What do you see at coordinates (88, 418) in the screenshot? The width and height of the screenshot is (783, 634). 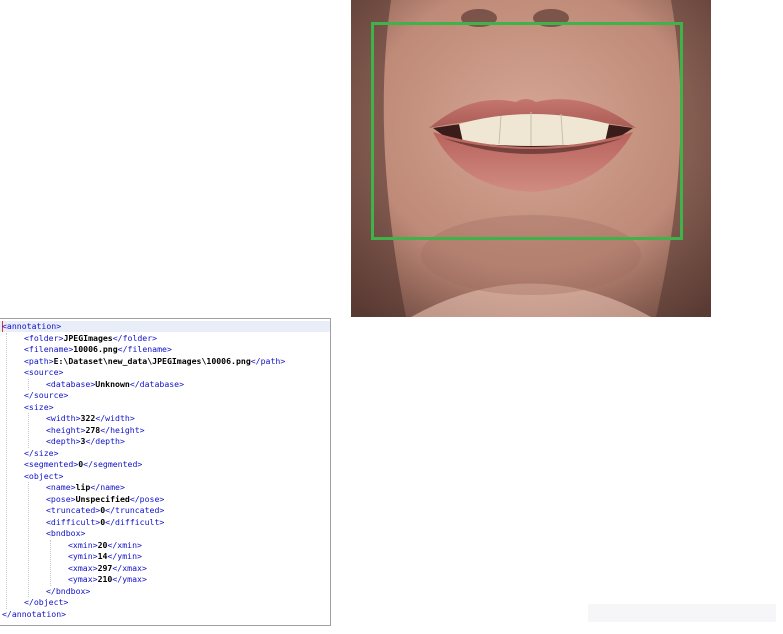 I see `xml-value: 322` at bounding box center [88, 418].